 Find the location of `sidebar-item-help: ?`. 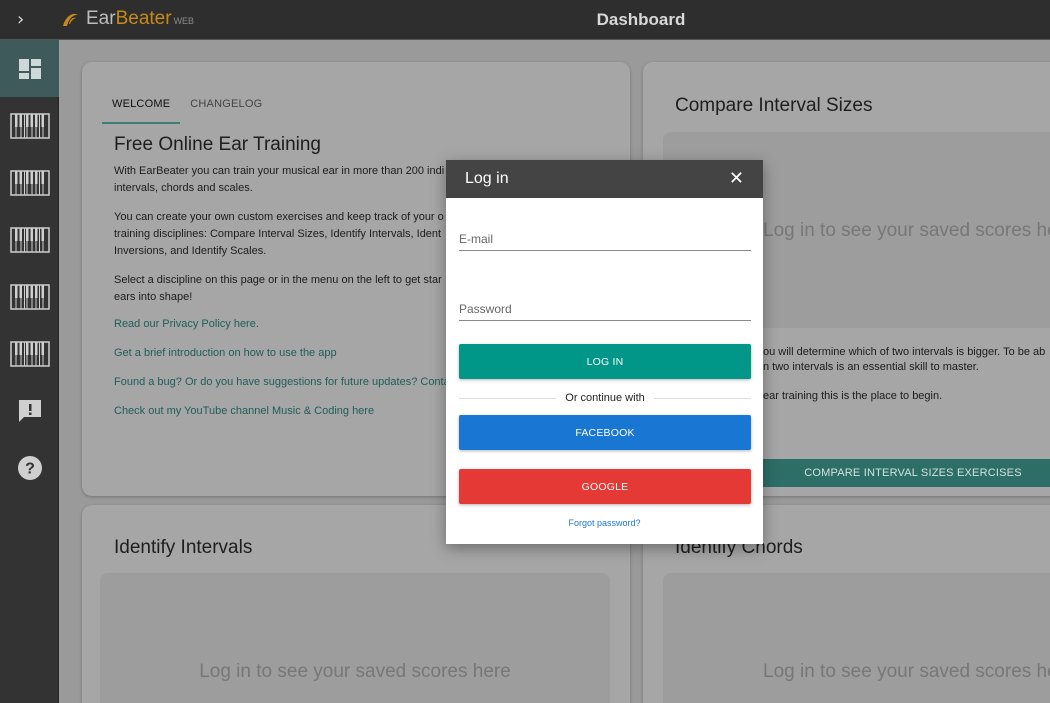

sidebar-item-help: ? is located at coordinates (29, 467).